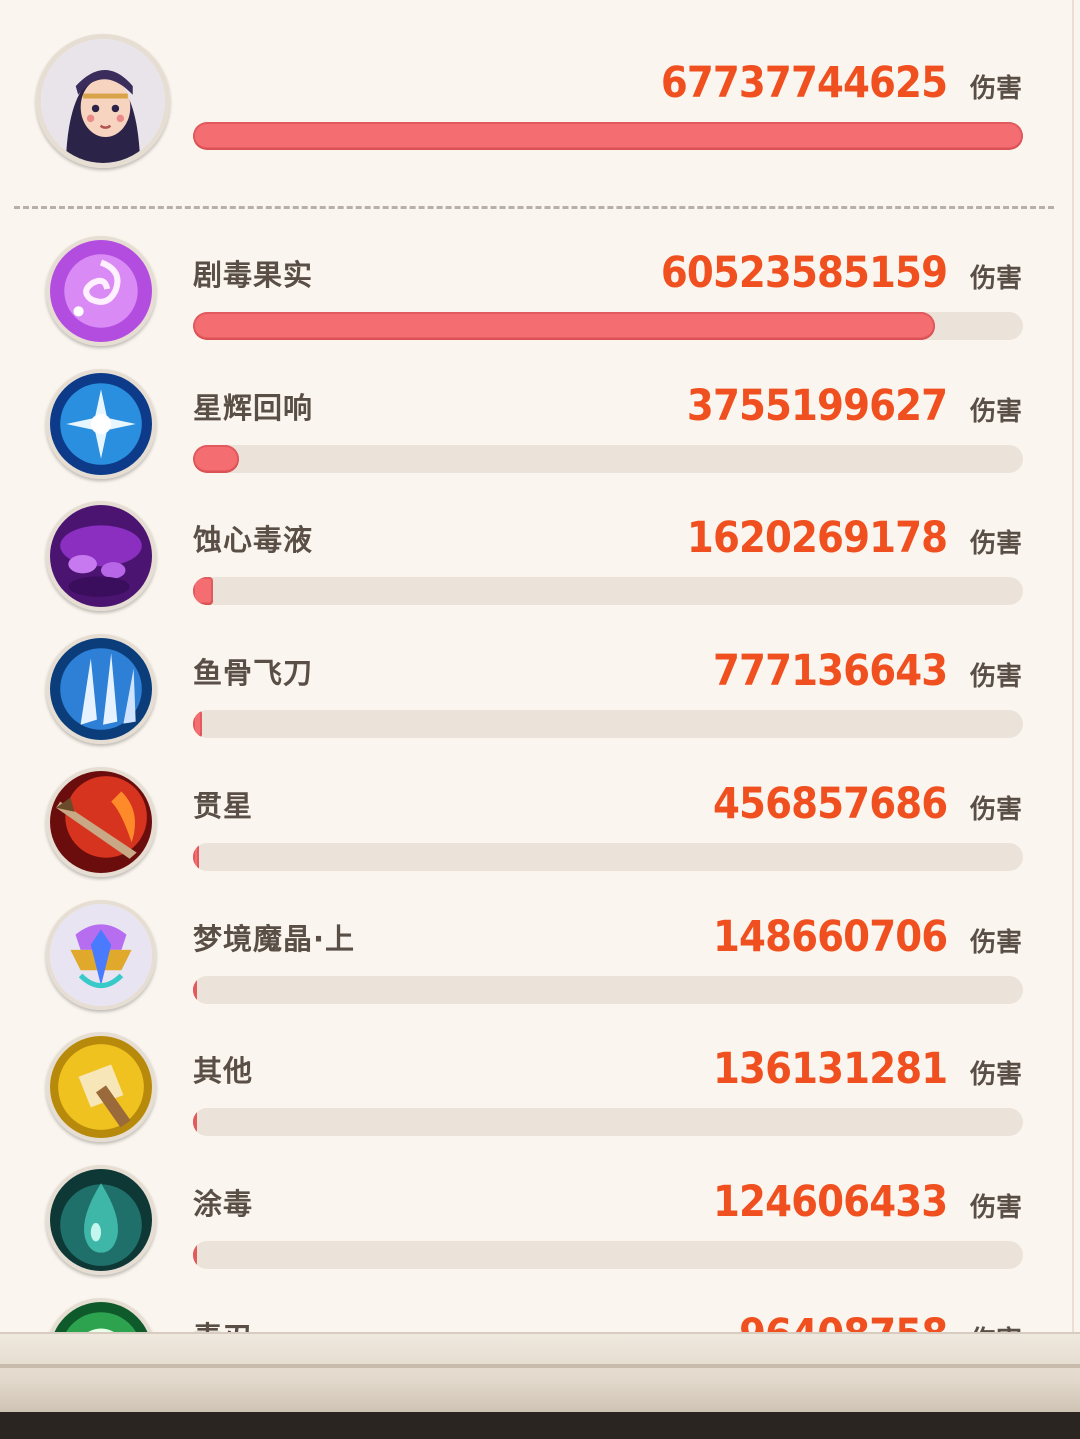  What do you see at coordinates (223, 1204) in the screenshot?
I see `skill-name: 涂毒` at bounding box center [223, 1204].